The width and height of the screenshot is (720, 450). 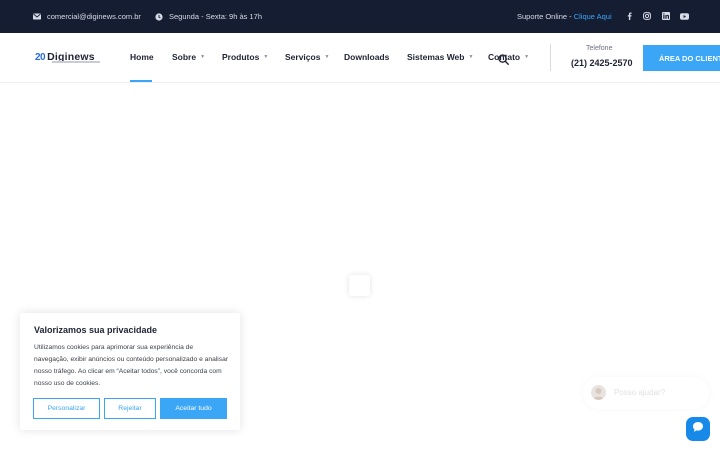 What do you see at coordinates (37, 17) in the screenshot?
I see `envelope-icon` at bounding box center [37, 17].